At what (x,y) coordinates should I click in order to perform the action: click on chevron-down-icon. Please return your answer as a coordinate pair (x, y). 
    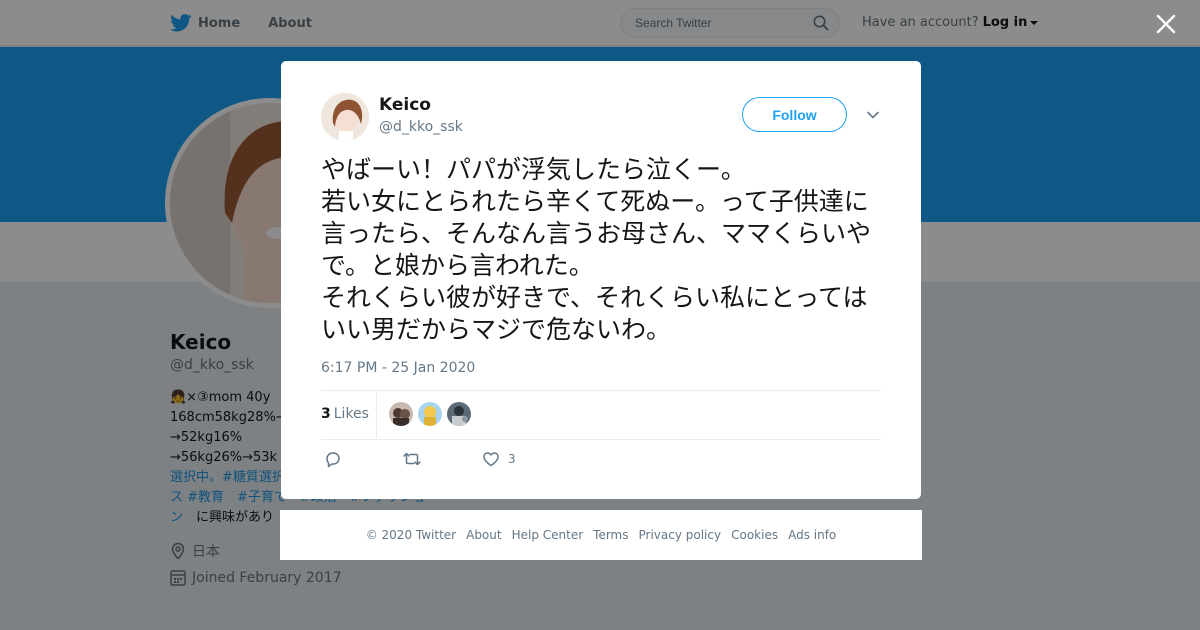
    Looking at the image, I should click on (873, 115).